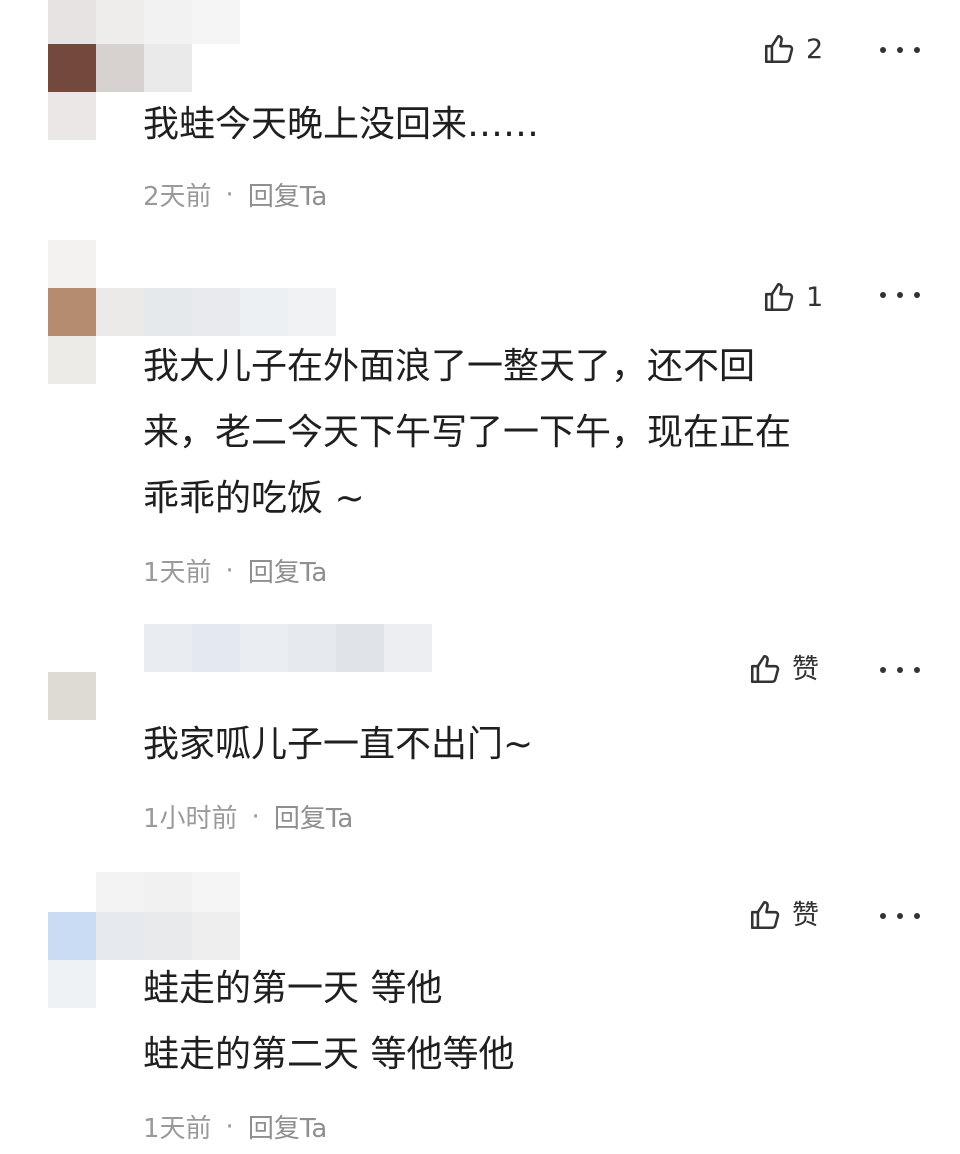  I want to click on comment-meta: 2天前 · 回复Ta, so click(235, 194).